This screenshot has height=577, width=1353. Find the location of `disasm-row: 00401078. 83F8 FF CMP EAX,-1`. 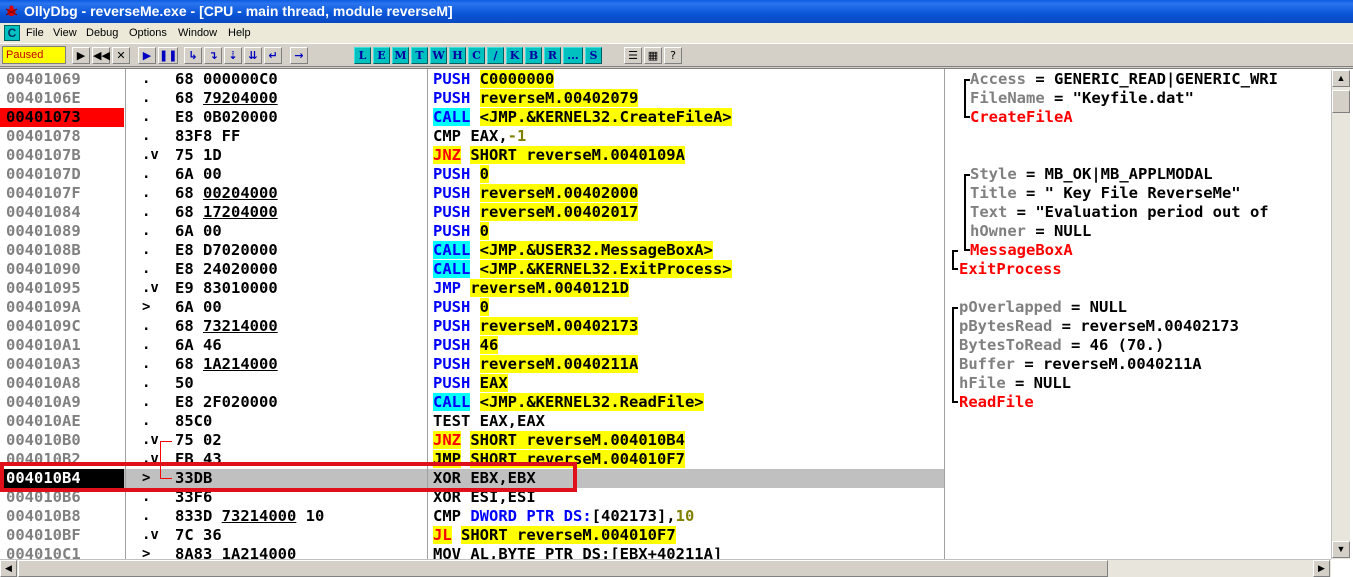

disasm-row: 00401078. 83F8 FF CMP EAX,-1 is located at coordinates (472, 136).